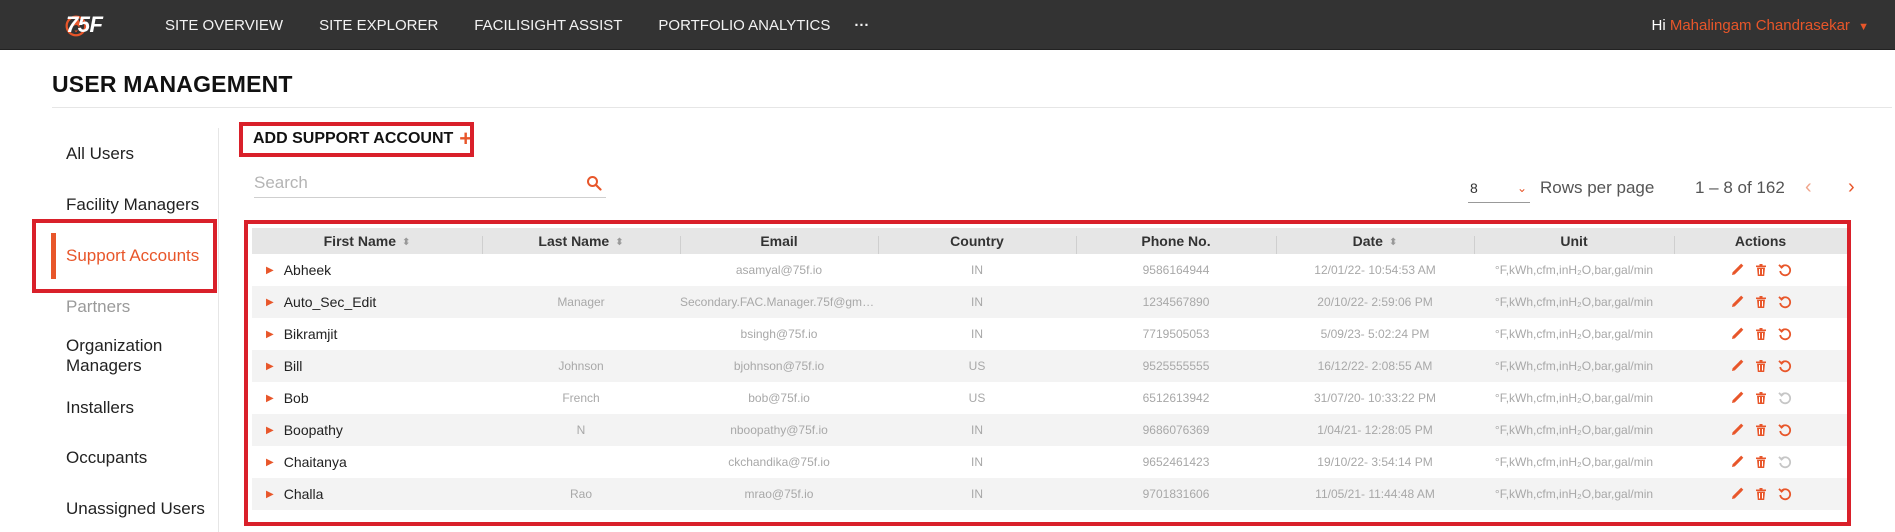 The width and height of the screenshot is (1895, 532). Describe the element at coordinates (1176, 494) in the screenshot. I see `cell-phone: 9701831606` at that location.